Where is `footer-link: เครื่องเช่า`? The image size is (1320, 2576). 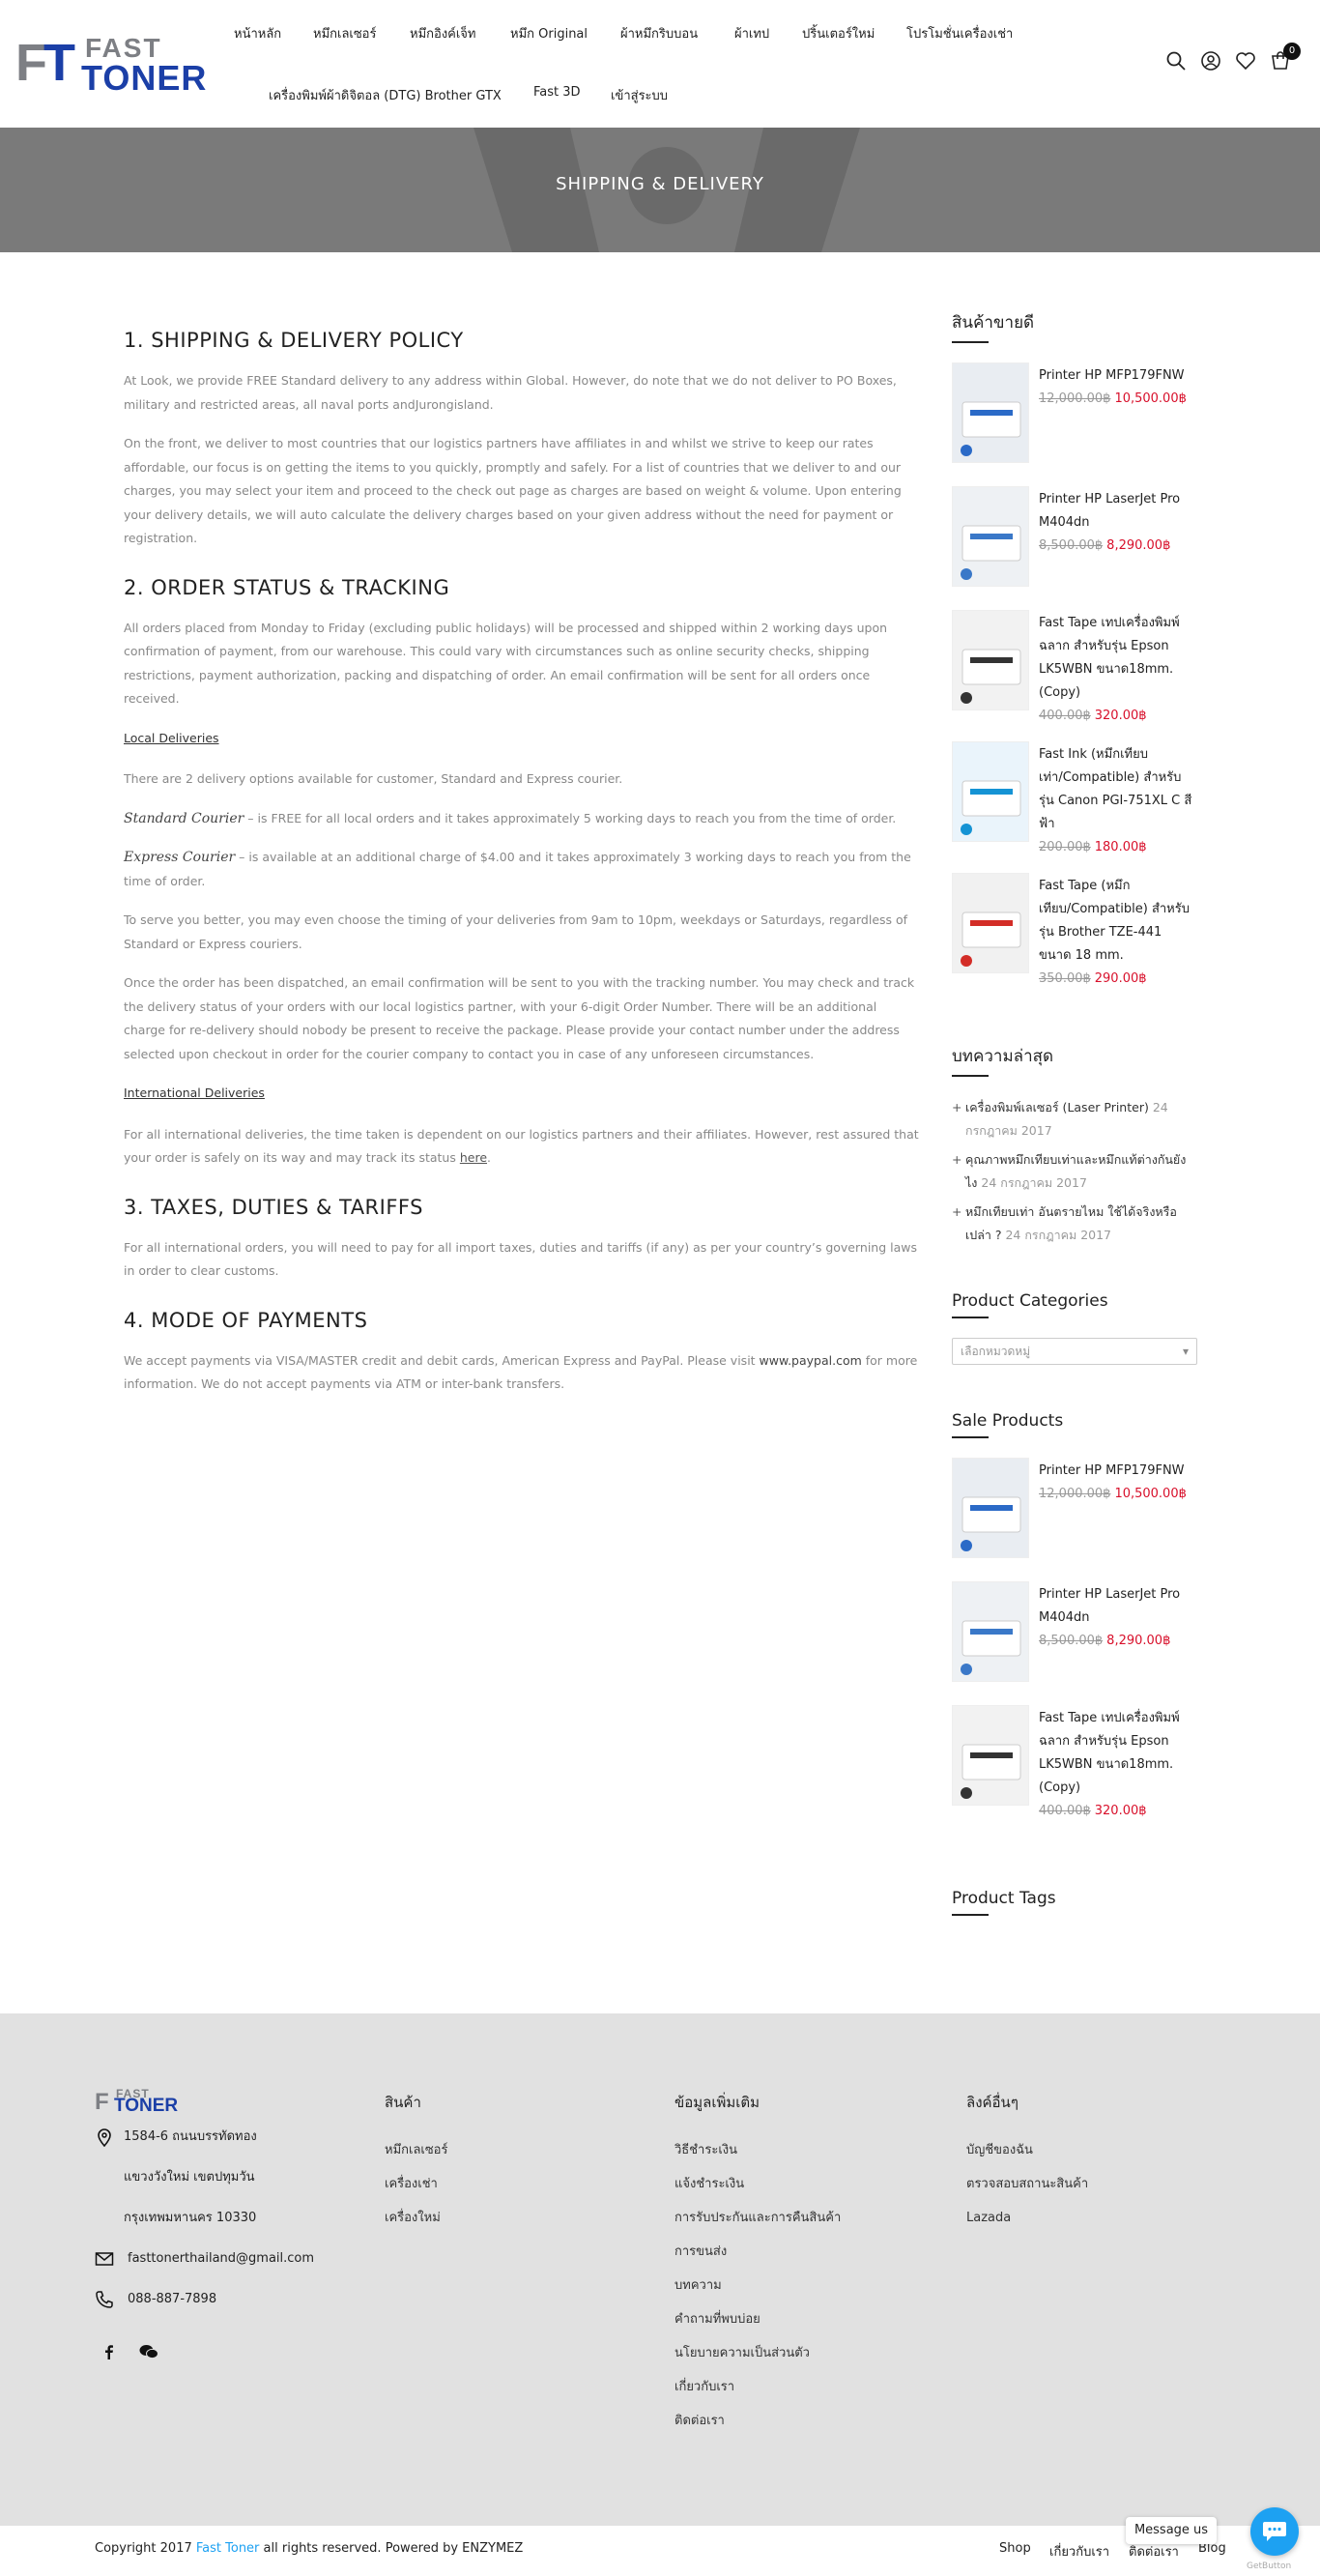
footer-link: เครื่องเช่า is located at coordinates (416, 2192).